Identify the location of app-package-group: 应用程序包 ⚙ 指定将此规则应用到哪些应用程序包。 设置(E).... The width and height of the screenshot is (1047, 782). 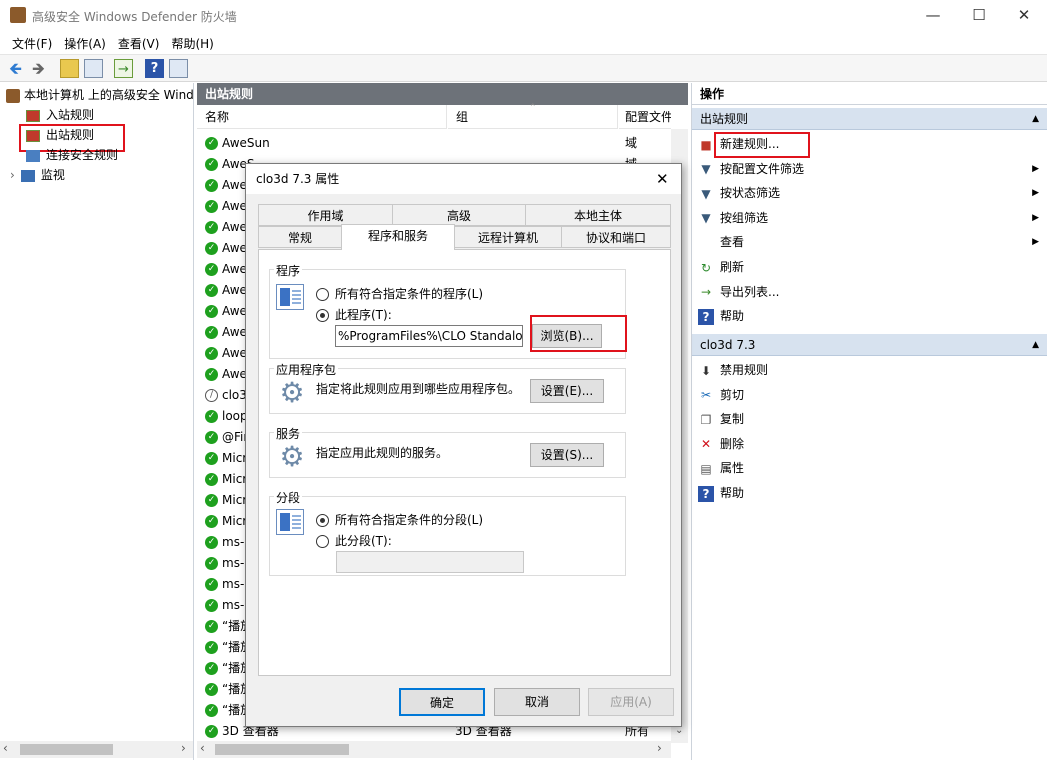
(447, 387).